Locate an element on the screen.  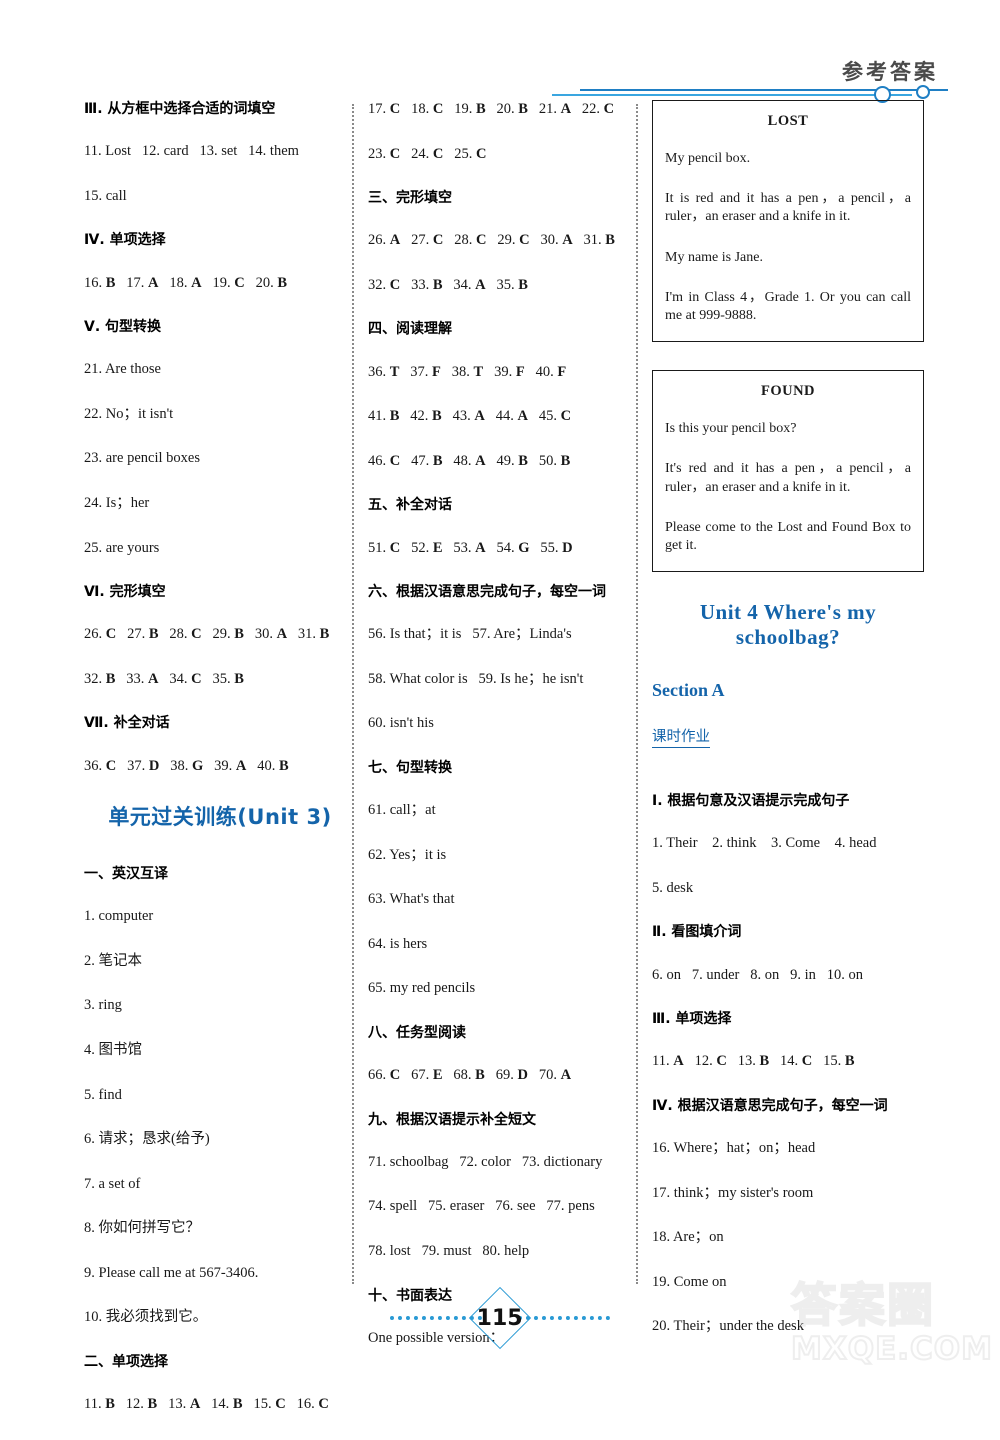
answer-line: 21. Are those is located at coordinates (122, 369).